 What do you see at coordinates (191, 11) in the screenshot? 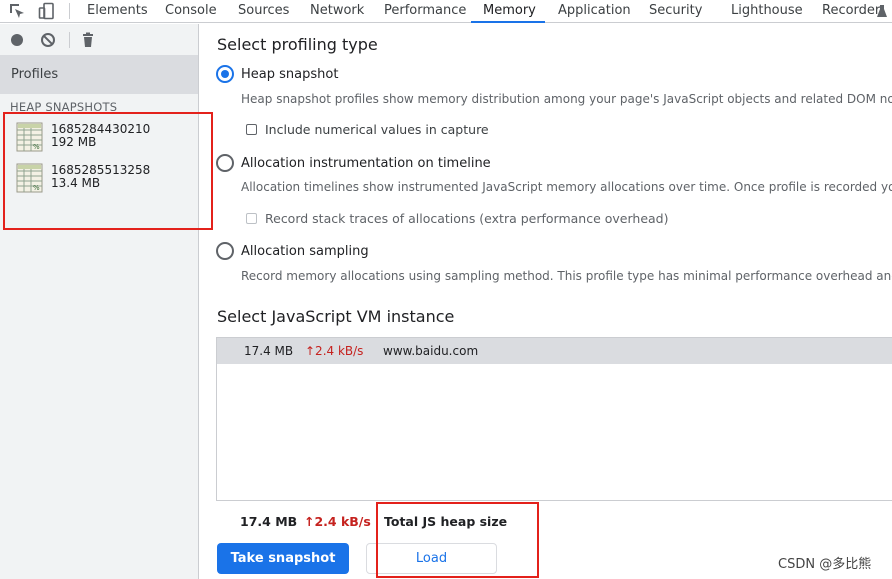
I see `tab-console: Console` at bounding box center [191, 11].